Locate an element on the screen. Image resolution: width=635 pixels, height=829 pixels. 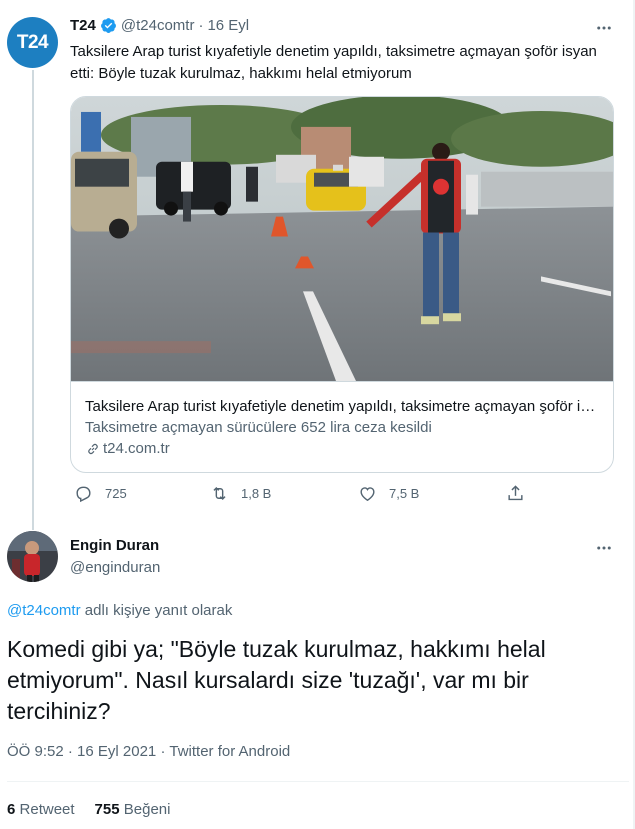
reply-time: ÖÖ 9:52 is located at coordinates (35, 751).